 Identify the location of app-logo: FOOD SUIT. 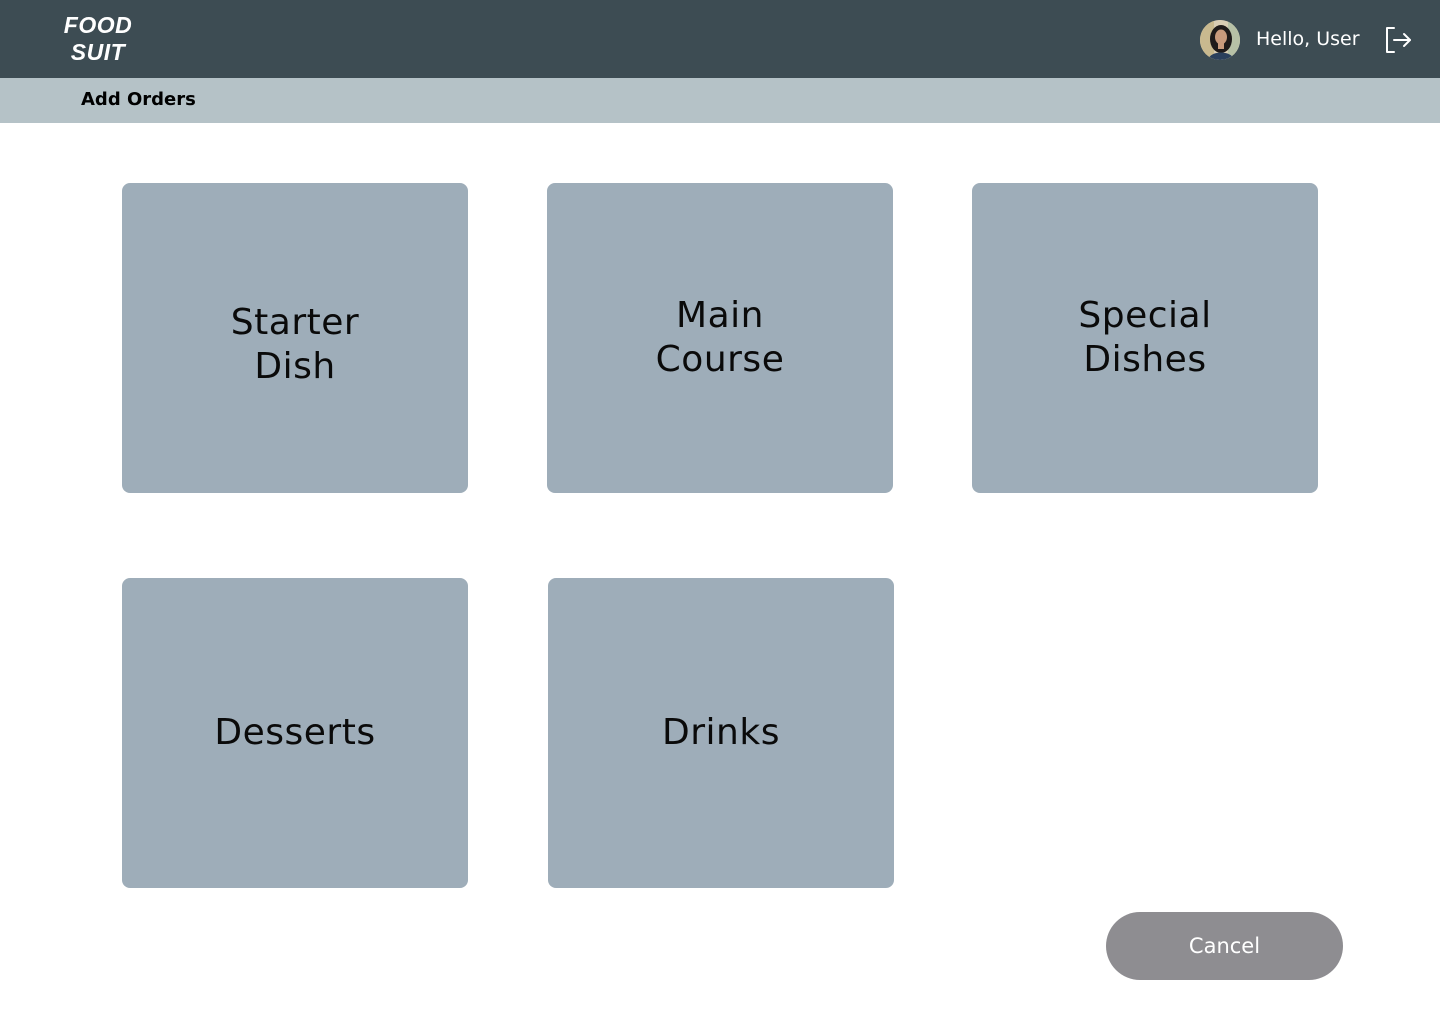
(98, 39).